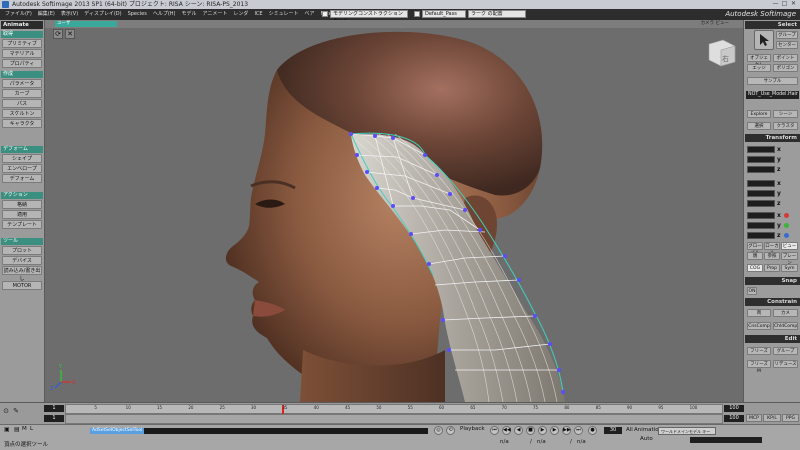 The width and height of the screenshot is (800, 450). What do you see at coordinates (578, 430) in the screenshot?
I see `last-frame-button: ⏭` at bounding box center [578, 430].